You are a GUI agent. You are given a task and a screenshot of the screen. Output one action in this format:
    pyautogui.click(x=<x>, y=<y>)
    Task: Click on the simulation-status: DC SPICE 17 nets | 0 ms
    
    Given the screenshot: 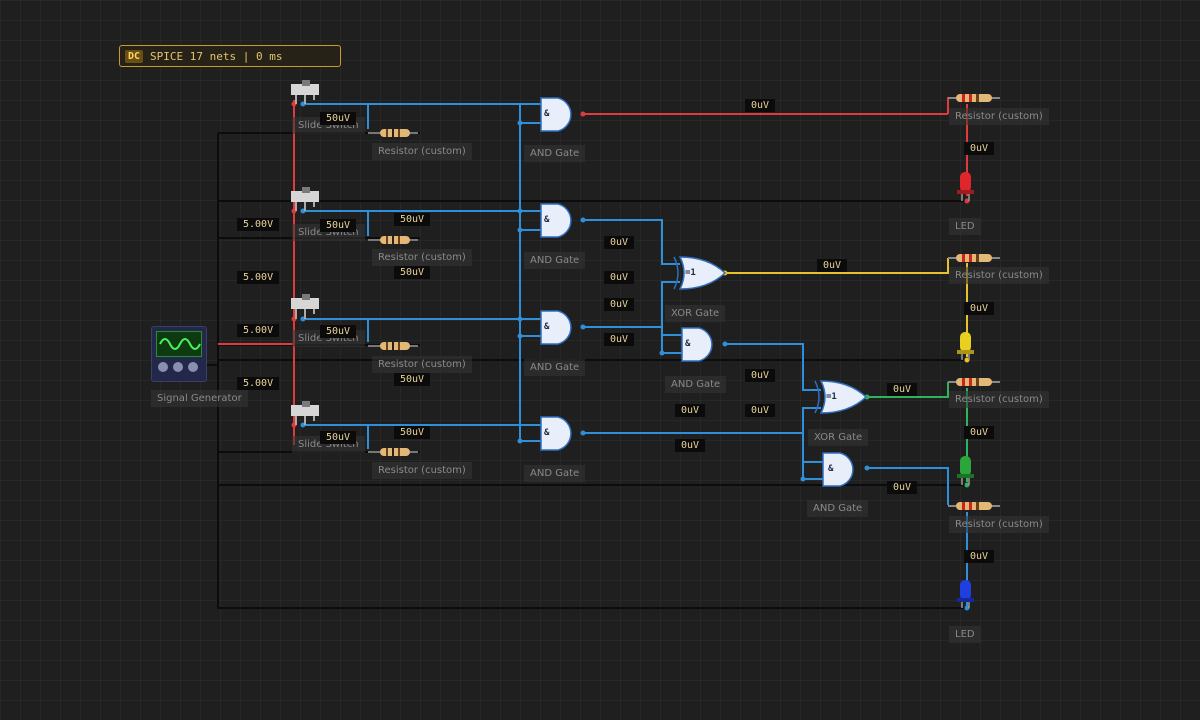 What is the action you would take?
    pyautogui.click(x=230, y=56)
    